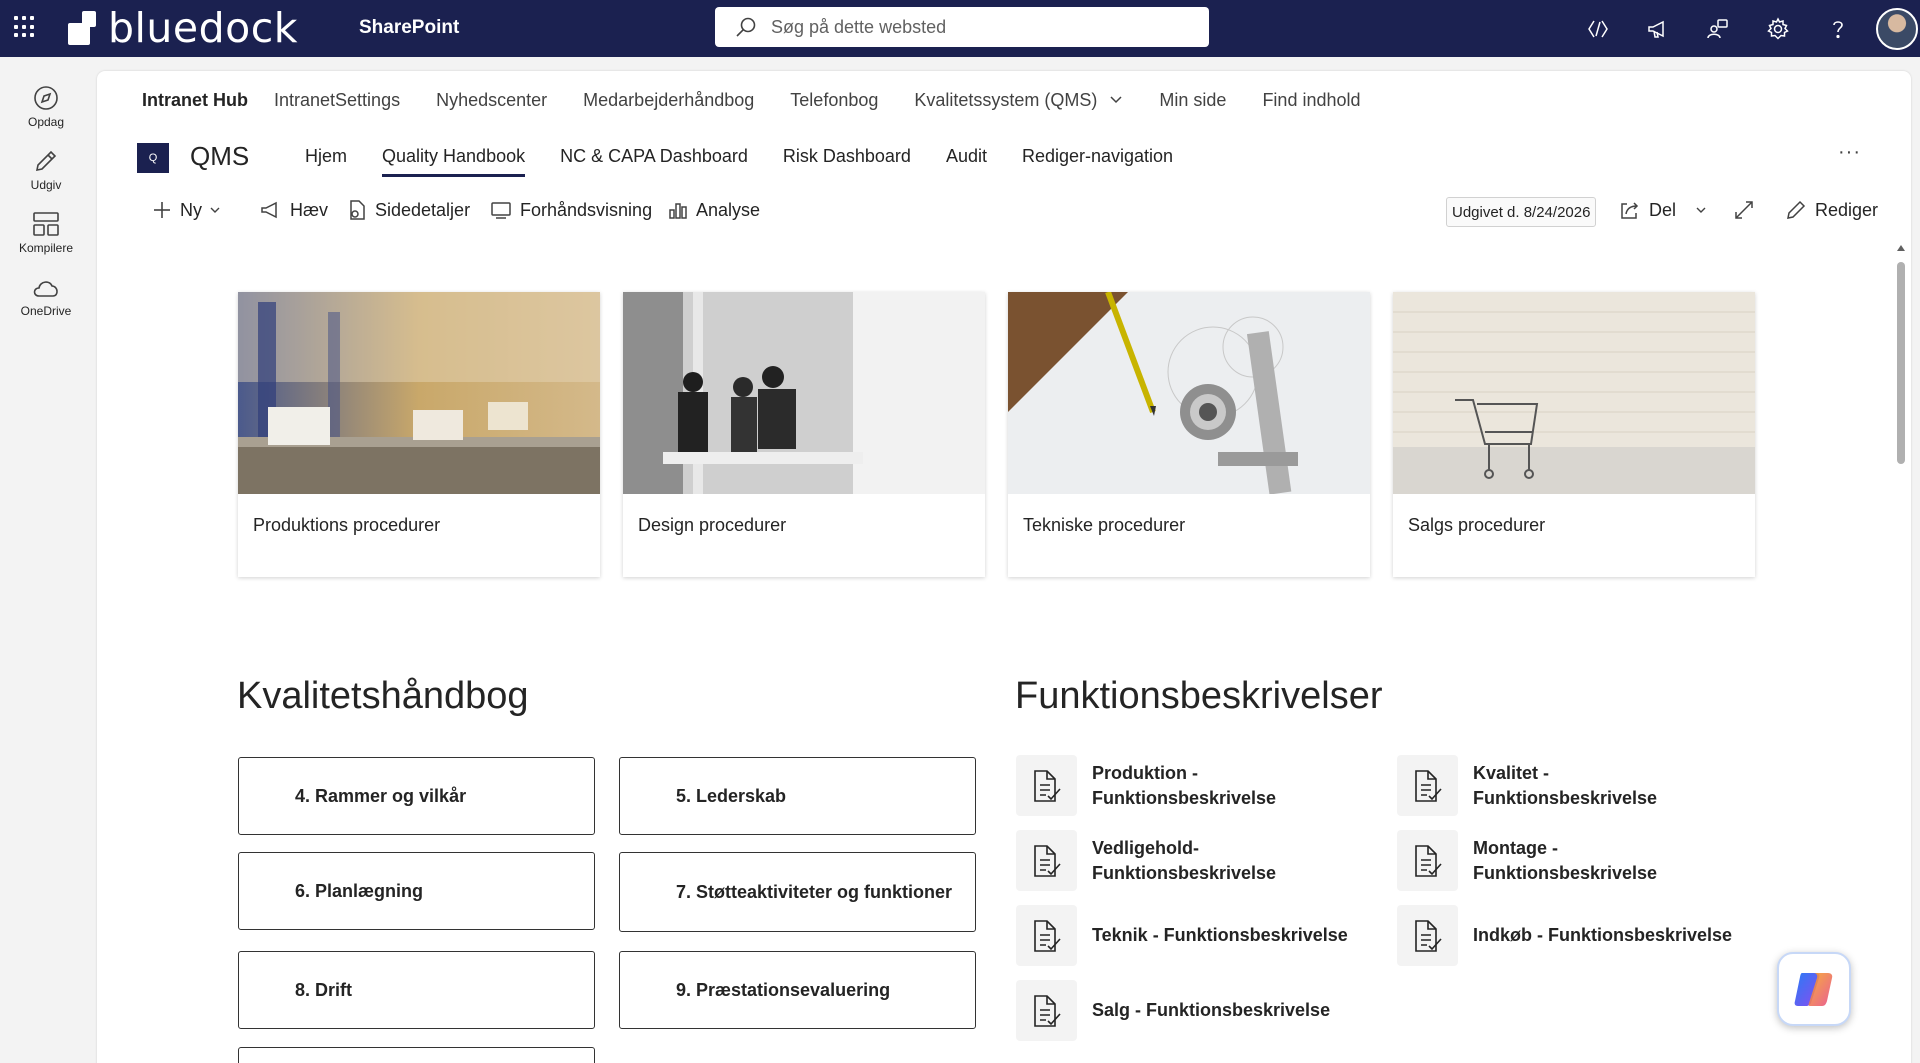 This screenshot has width=1920, height=1063. What do you see at coordinates (1598, 28) in the screenshot?
I see `code-icon` at bounding box center [1598, 28].